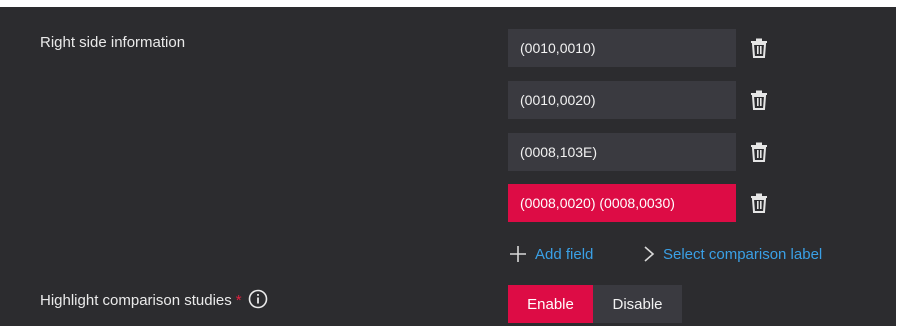 The width and height of the screenshot is (904, 332). What do you see at coordinates (238, 300) in the screenshot?
I see `required-marker: *` at bounding box center [238, 300].